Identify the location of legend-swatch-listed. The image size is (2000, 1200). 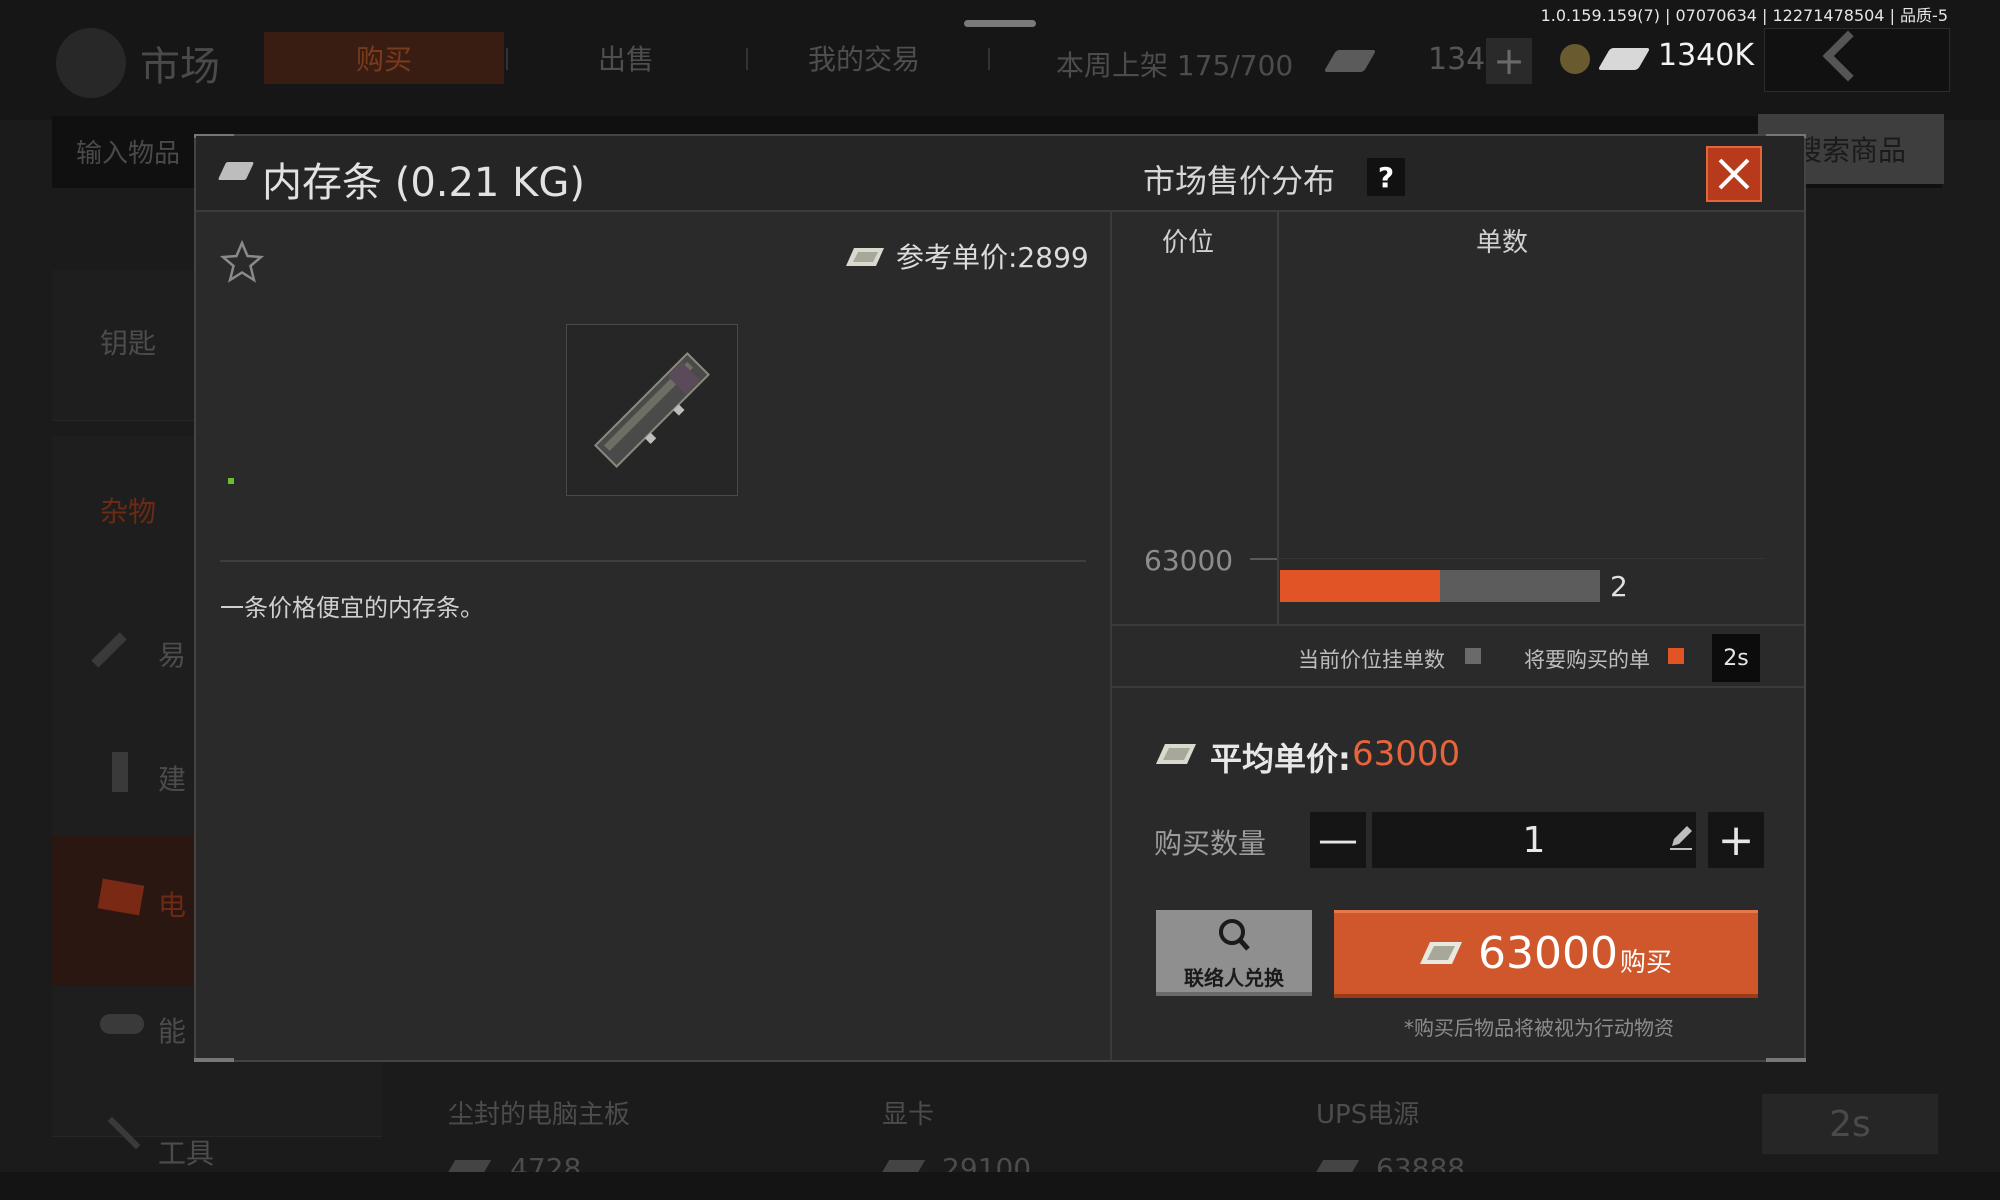
(1473, 656).